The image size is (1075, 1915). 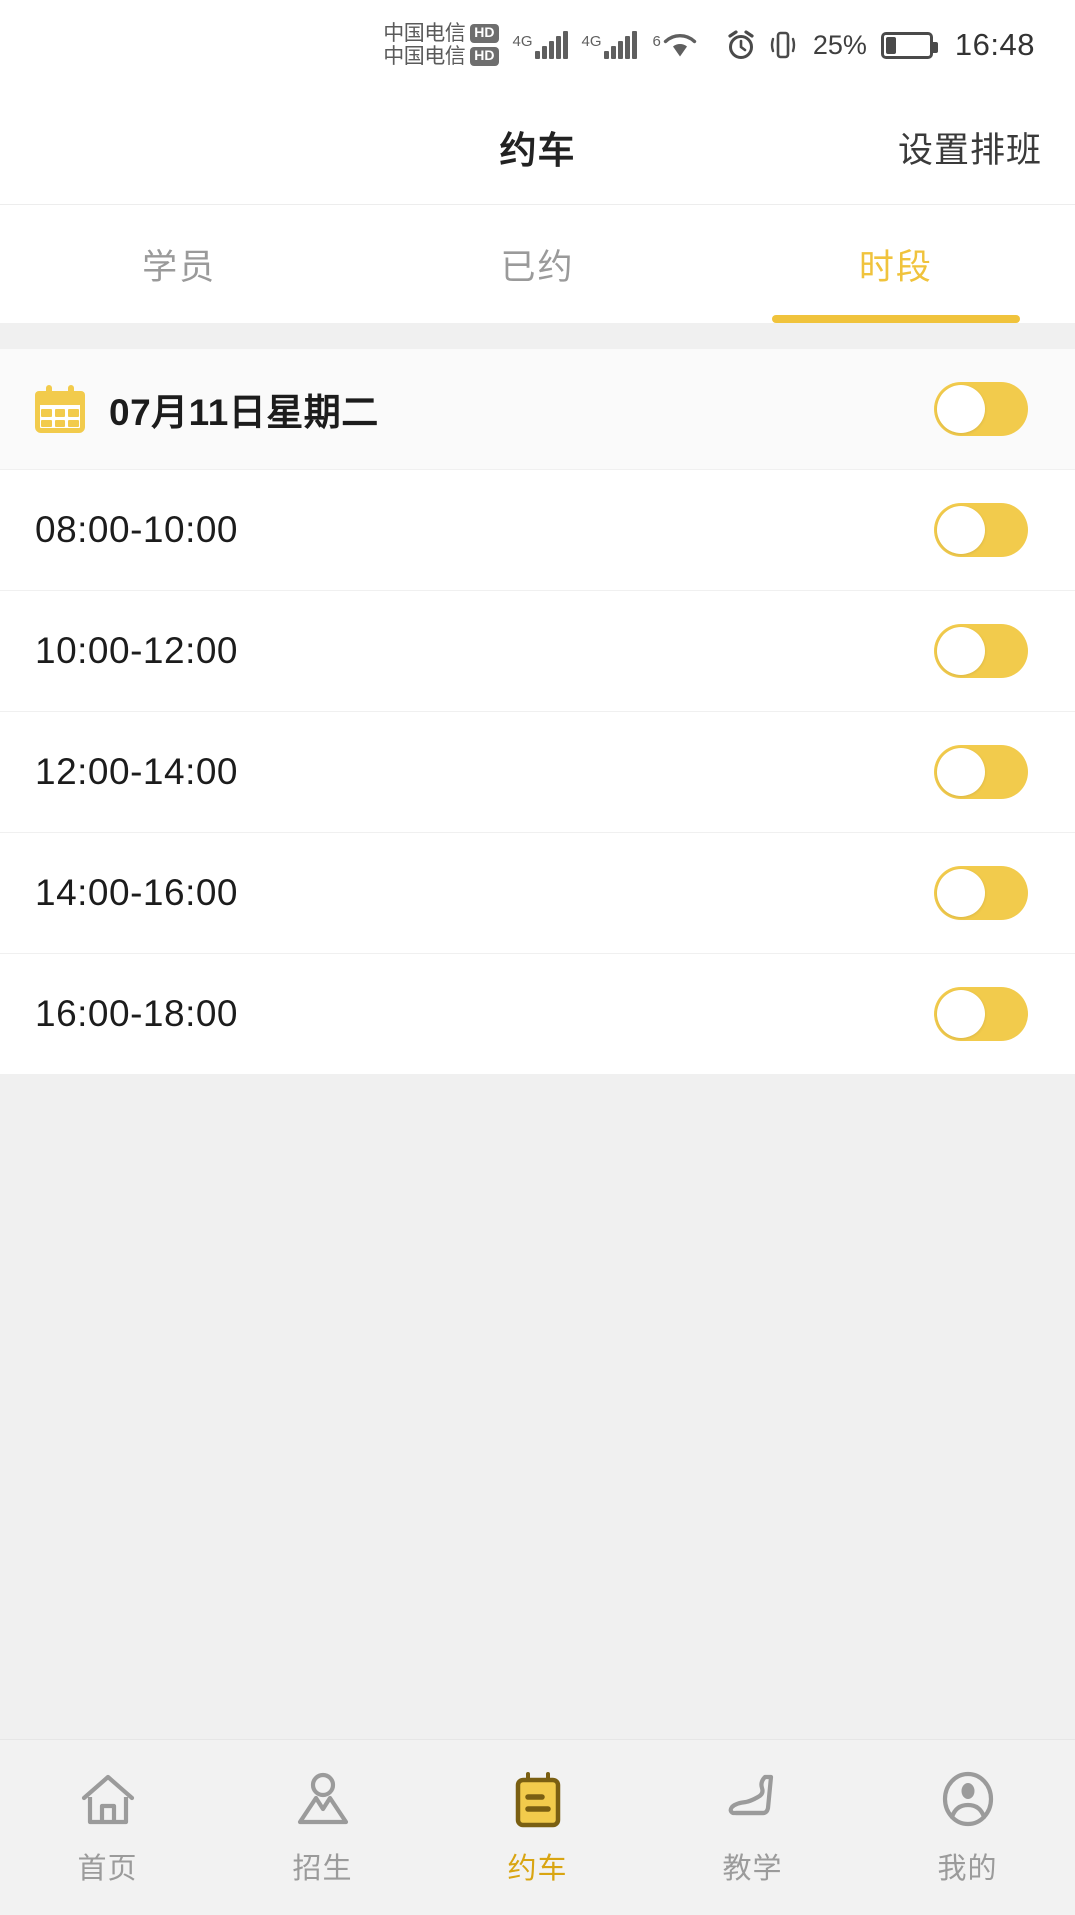 I want to click on calendar-icon, so click(x=60, y=409).